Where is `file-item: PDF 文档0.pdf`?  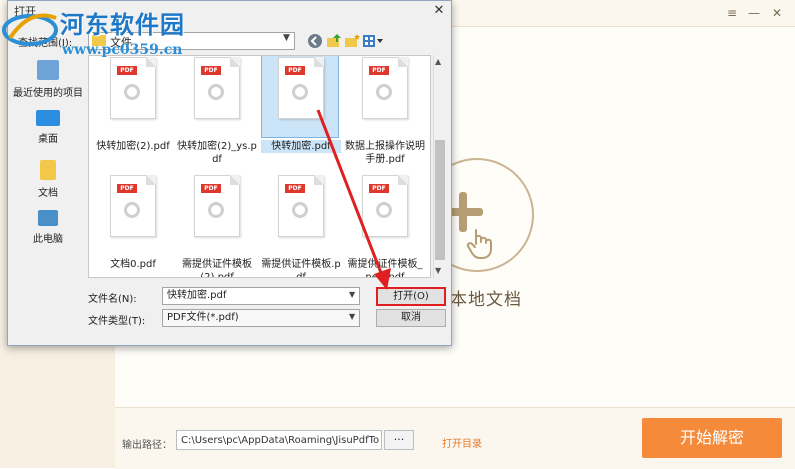
file-item: PDF 文档0.pdf is located at coordinates (133, 219).